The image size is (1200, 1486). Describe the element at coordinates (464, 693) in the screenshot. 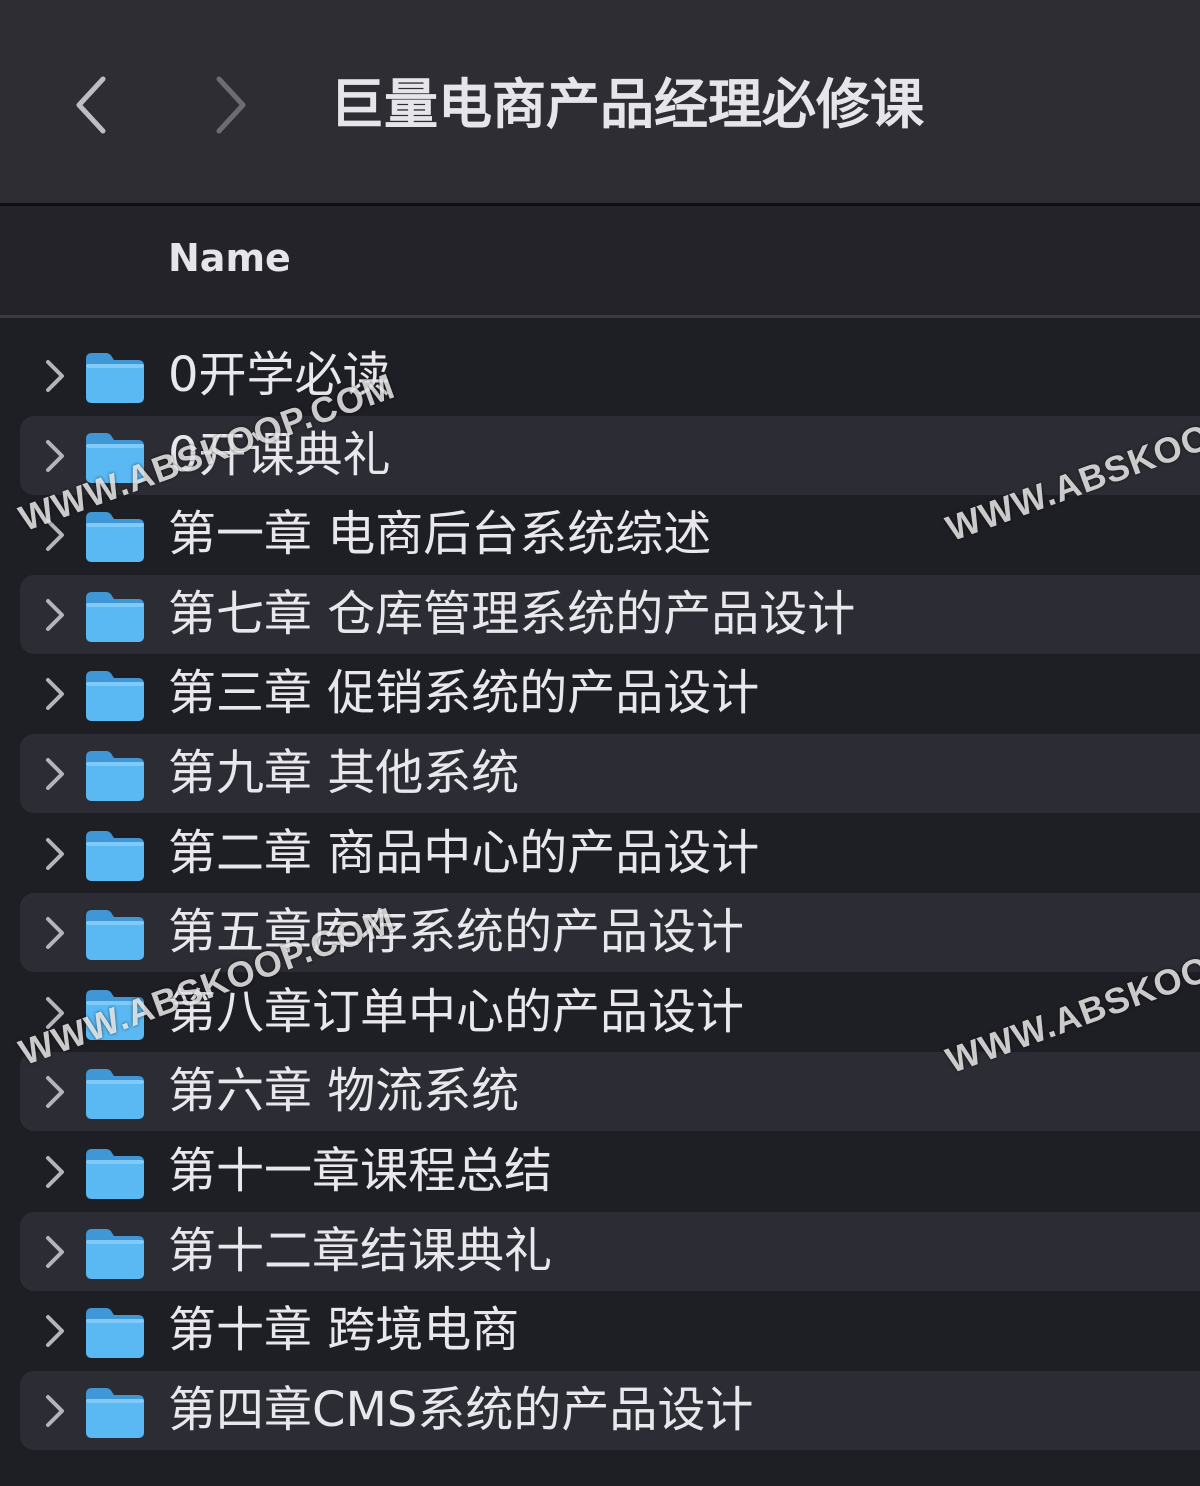

I see `folder-name: 第三章 促销系统的产品设计` at that location.